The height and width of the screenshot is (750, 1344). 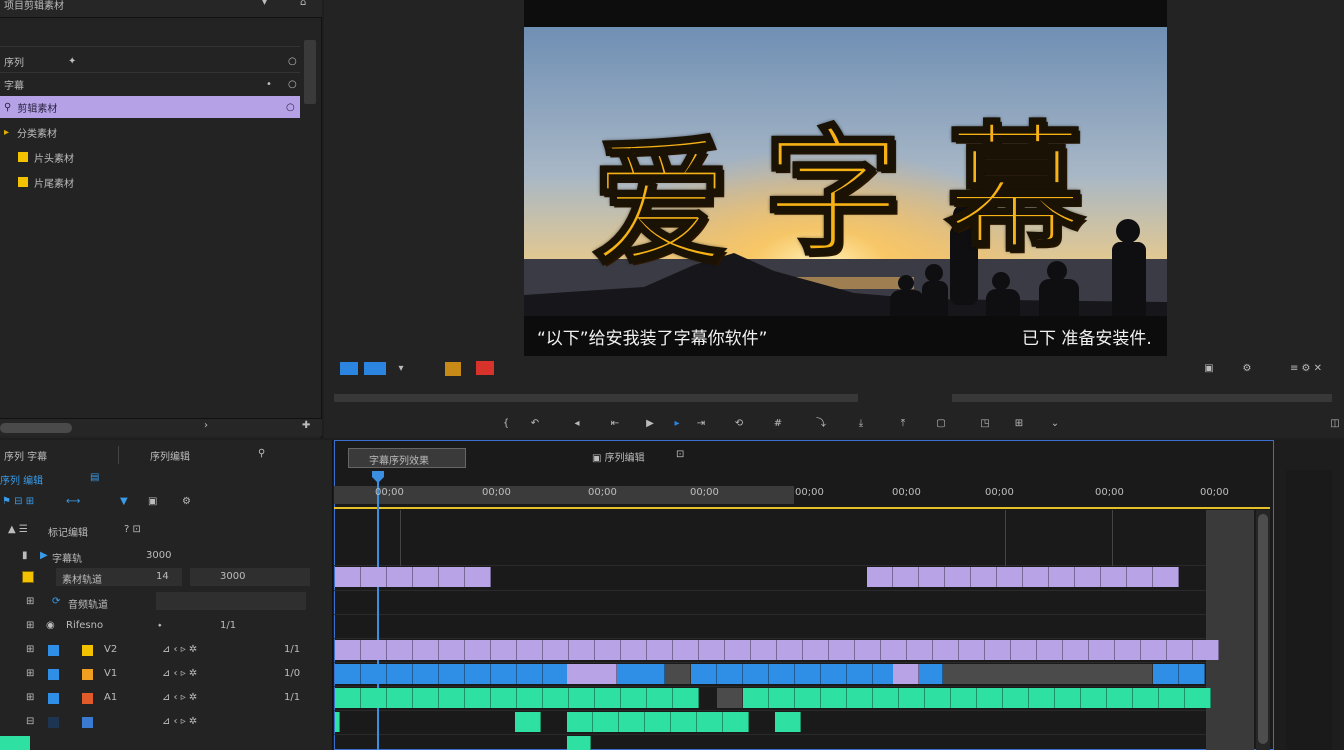 I want to click on project-row-sequence: 序列 ✦ ○, so click(x=150, y=61).